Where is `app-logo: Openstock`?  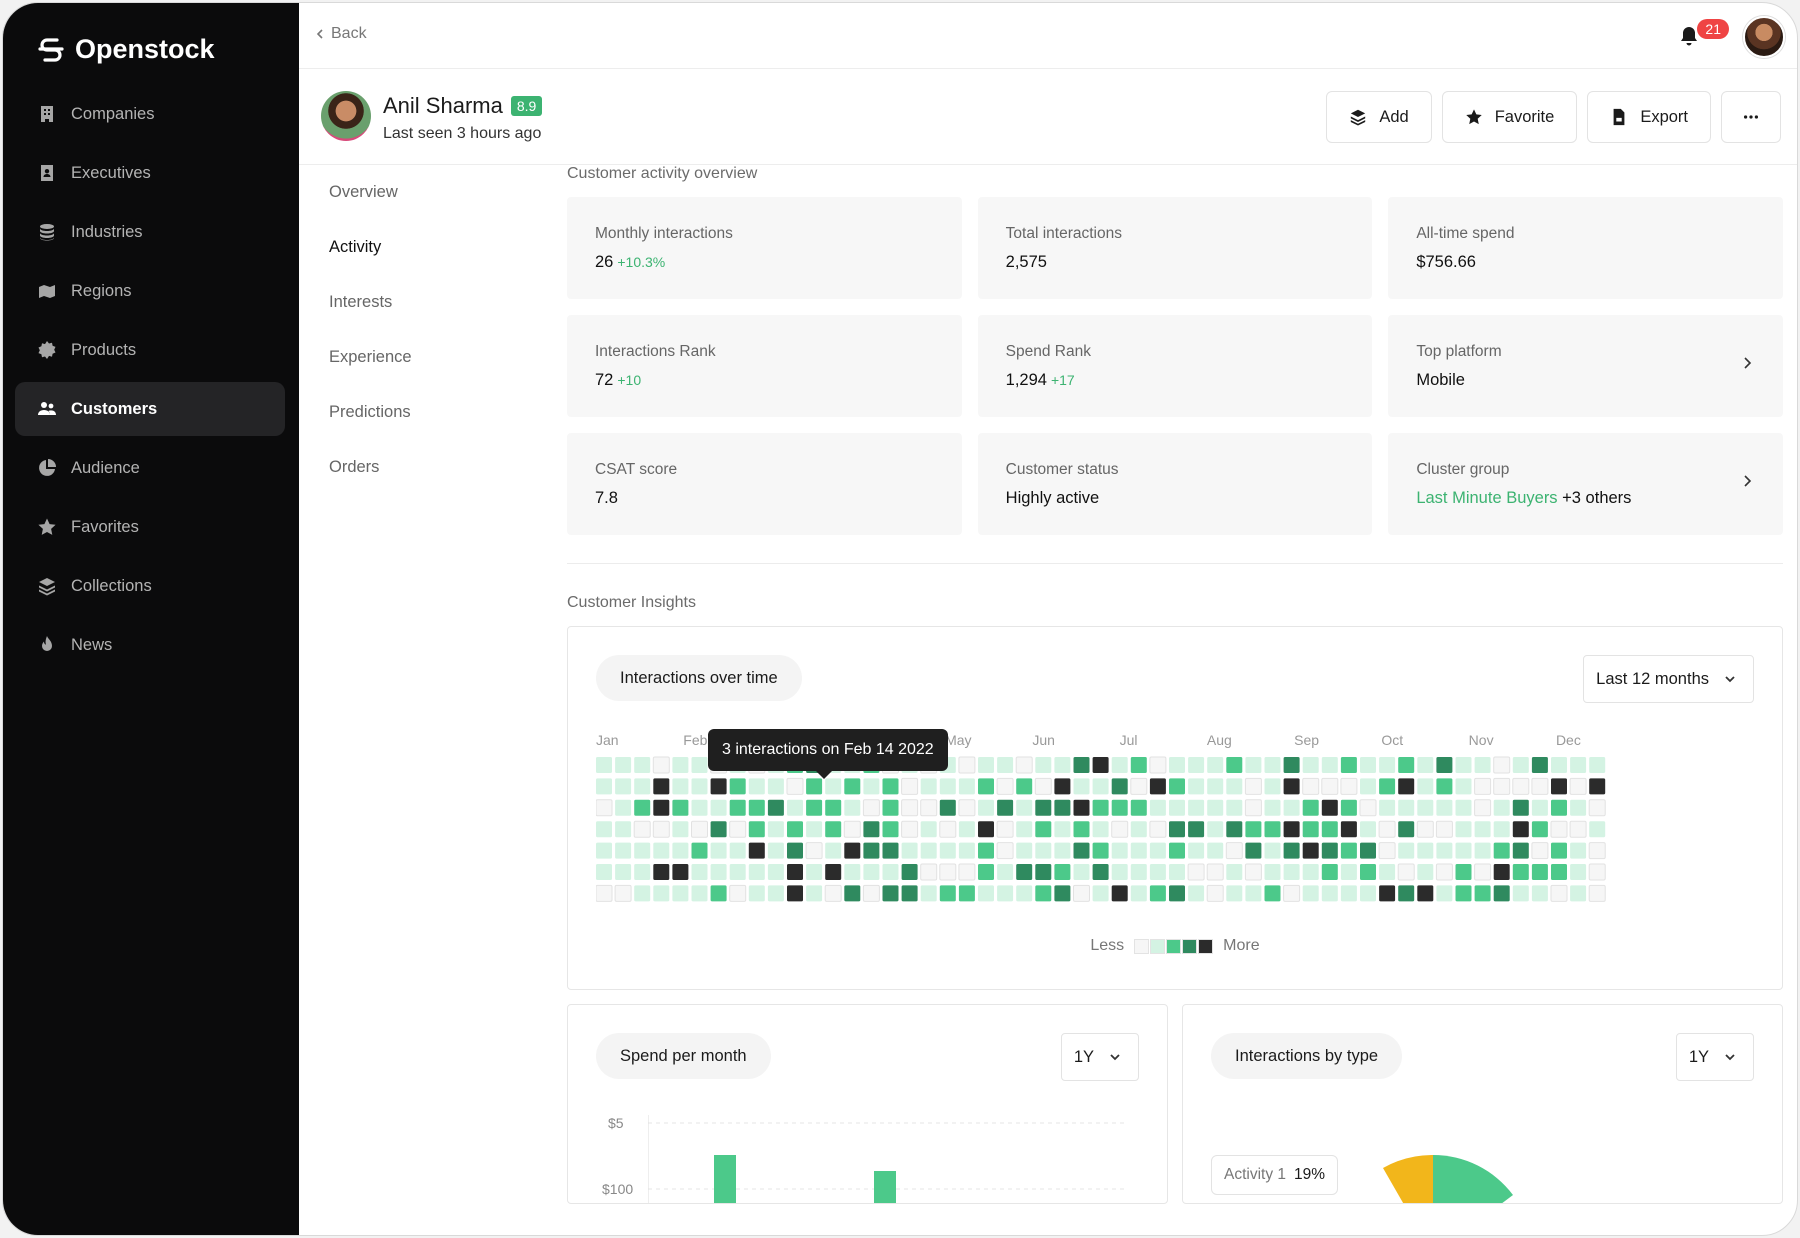
app-logo: Openstock is located at coordinates (125, 49).